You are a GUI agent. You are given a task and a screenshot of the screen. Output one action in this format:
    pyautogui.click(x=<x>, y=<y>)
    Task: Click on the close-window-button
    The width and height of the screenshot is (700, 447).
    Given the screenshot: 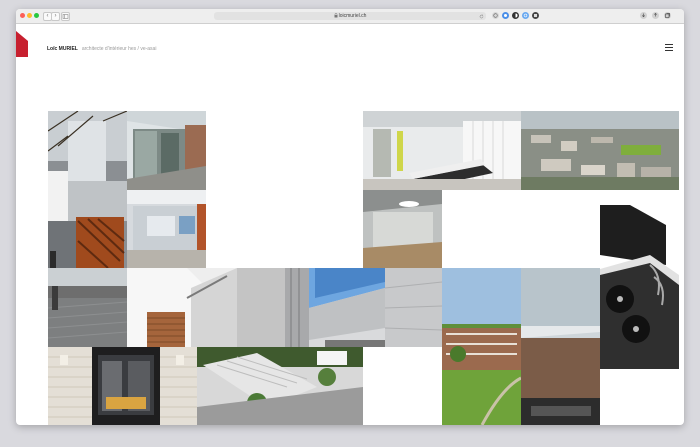 What is the action you would take?
    pyautogui.click(x=22, y=15)
    